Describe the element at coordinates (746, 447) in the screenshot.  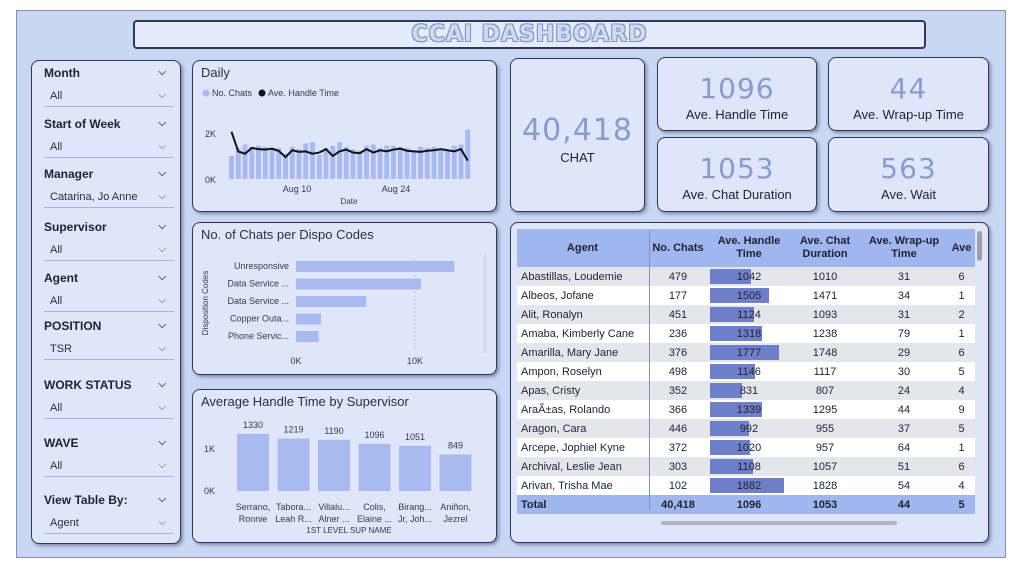
I see `table-row: Arcepe, Jophiel Kyne 372 1020 957 64 1` at that location.